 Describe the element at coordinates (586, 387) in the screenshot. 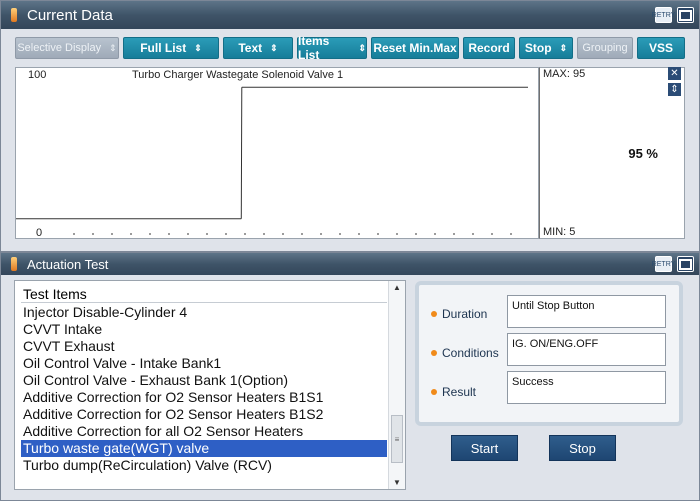

I see `result-value: Success` at that location.